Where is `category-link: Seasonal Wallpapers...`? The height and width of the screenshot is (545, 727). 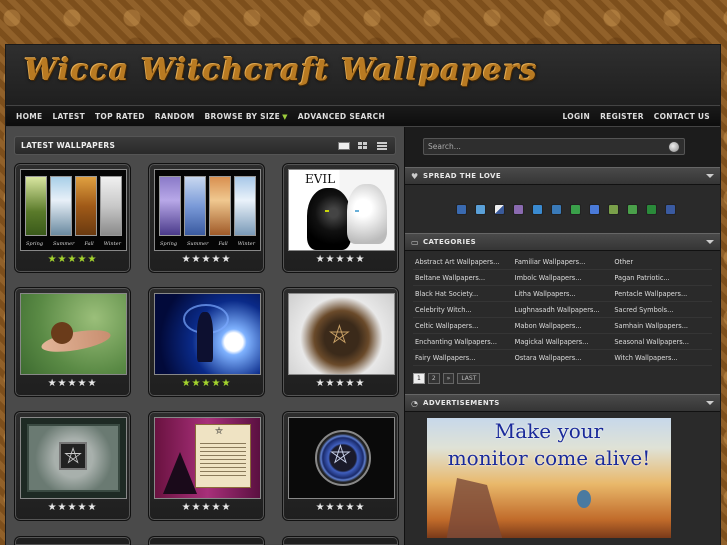
category-link: Seasonal Wallpapers... is located at coordinates (662, 342).